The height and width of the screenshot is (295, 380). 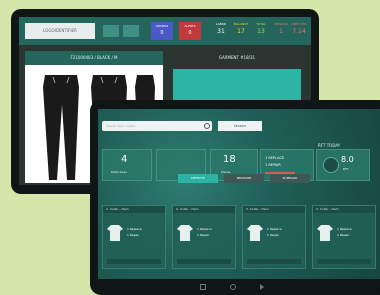 I want to click on search-button: SEARCH, so click(x=240, y=126).